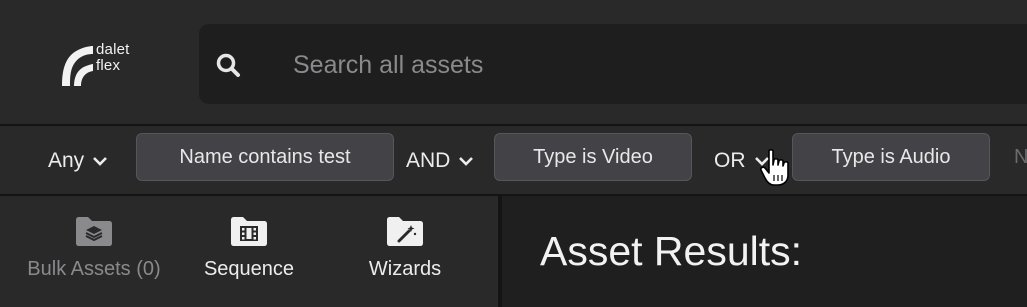 The height and width of the screenshot is (307, 1027). What do you see at coordinates (66, 160) in the screenshot?
I see `match-mode-label: Any` at bounding box center [66, 160].